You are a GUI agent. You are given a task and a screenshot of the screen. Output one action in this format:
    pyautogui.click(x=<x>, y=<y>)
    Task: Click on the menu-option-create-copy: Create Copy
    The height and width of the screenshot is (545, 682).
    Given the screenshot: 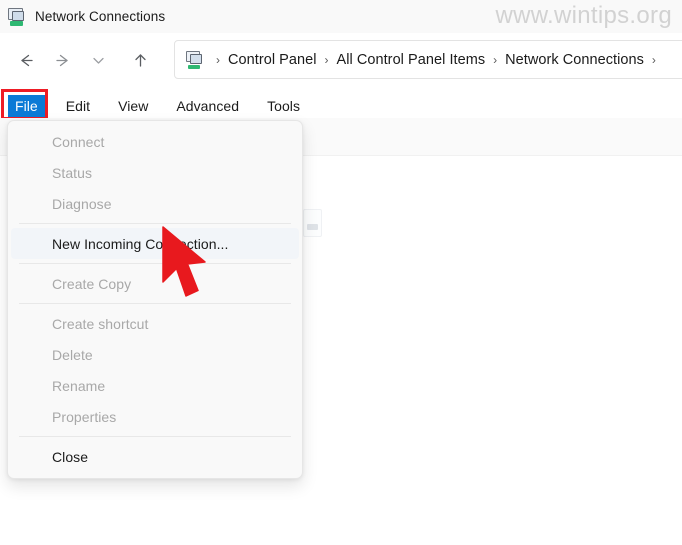 What is the action you would take?
    pyautogui.click(x=155, y=283)
    